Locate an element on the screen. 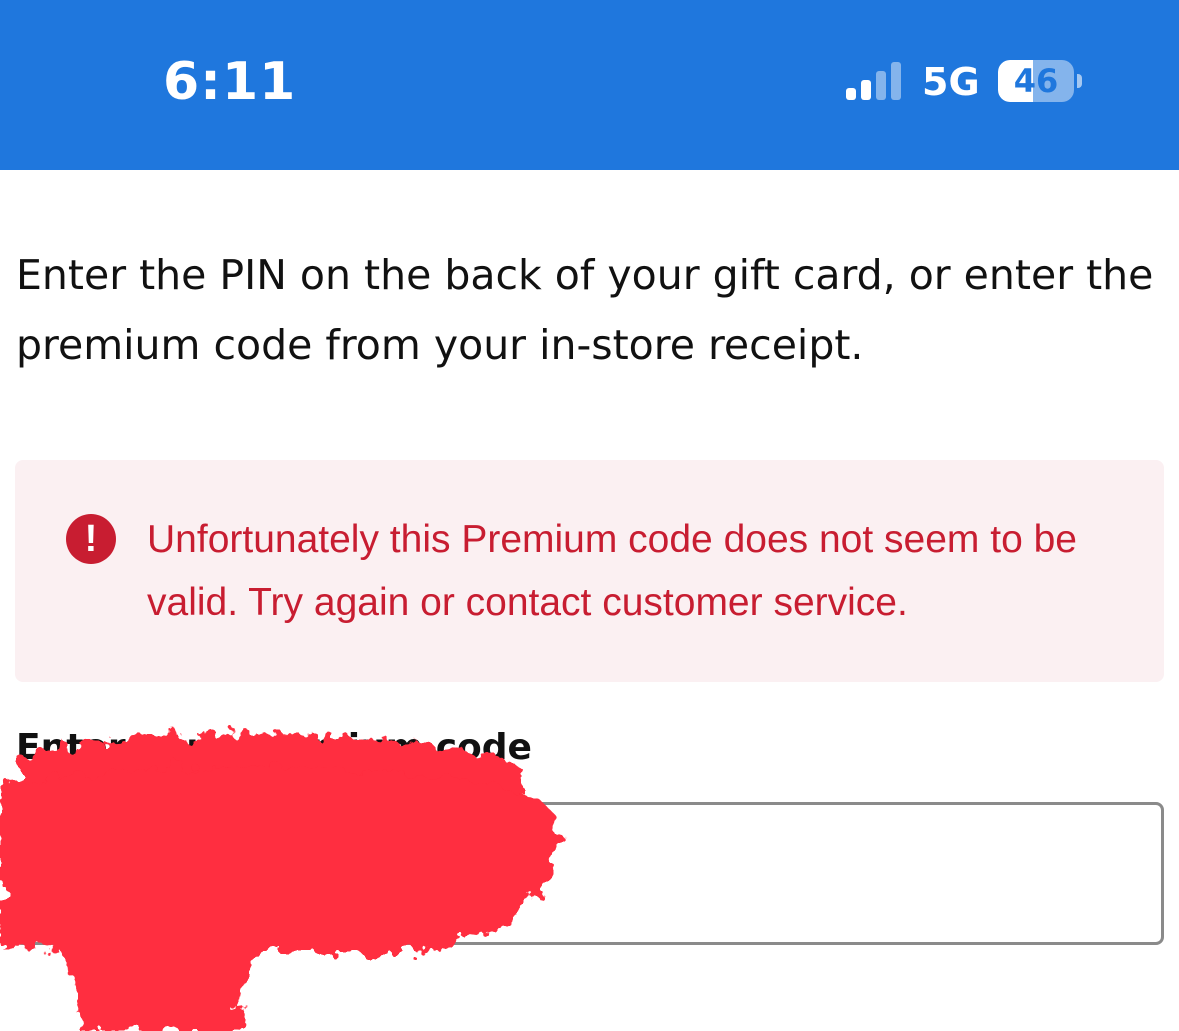  battery-body: 46 is located at coordinates (1036, 81).